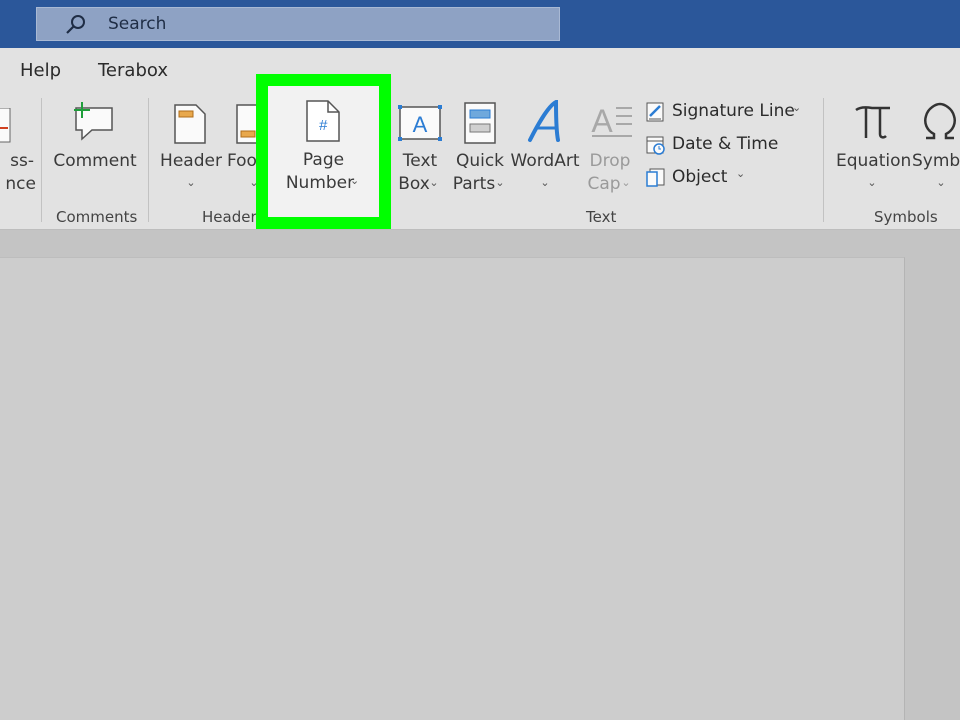 This screenshot has height=720, width=960. I want to click on comment-label: Comment, so click(95, 161).